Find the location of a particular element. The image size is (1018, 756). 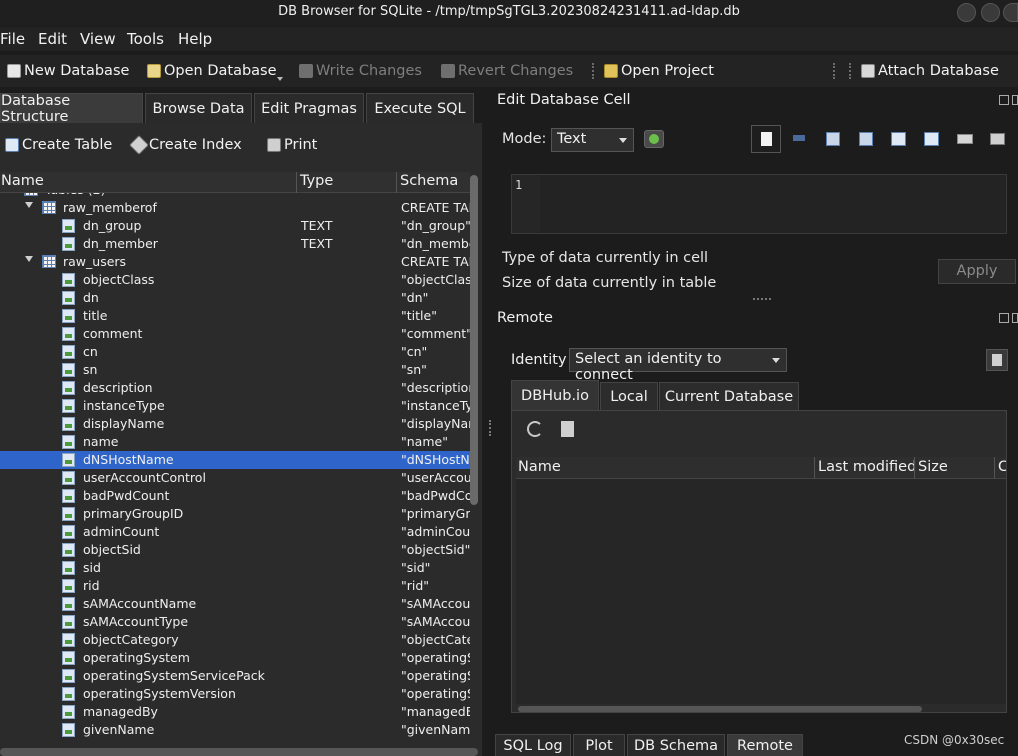

tree-field-row: dn "dn" is located at coordinates (235, 298).